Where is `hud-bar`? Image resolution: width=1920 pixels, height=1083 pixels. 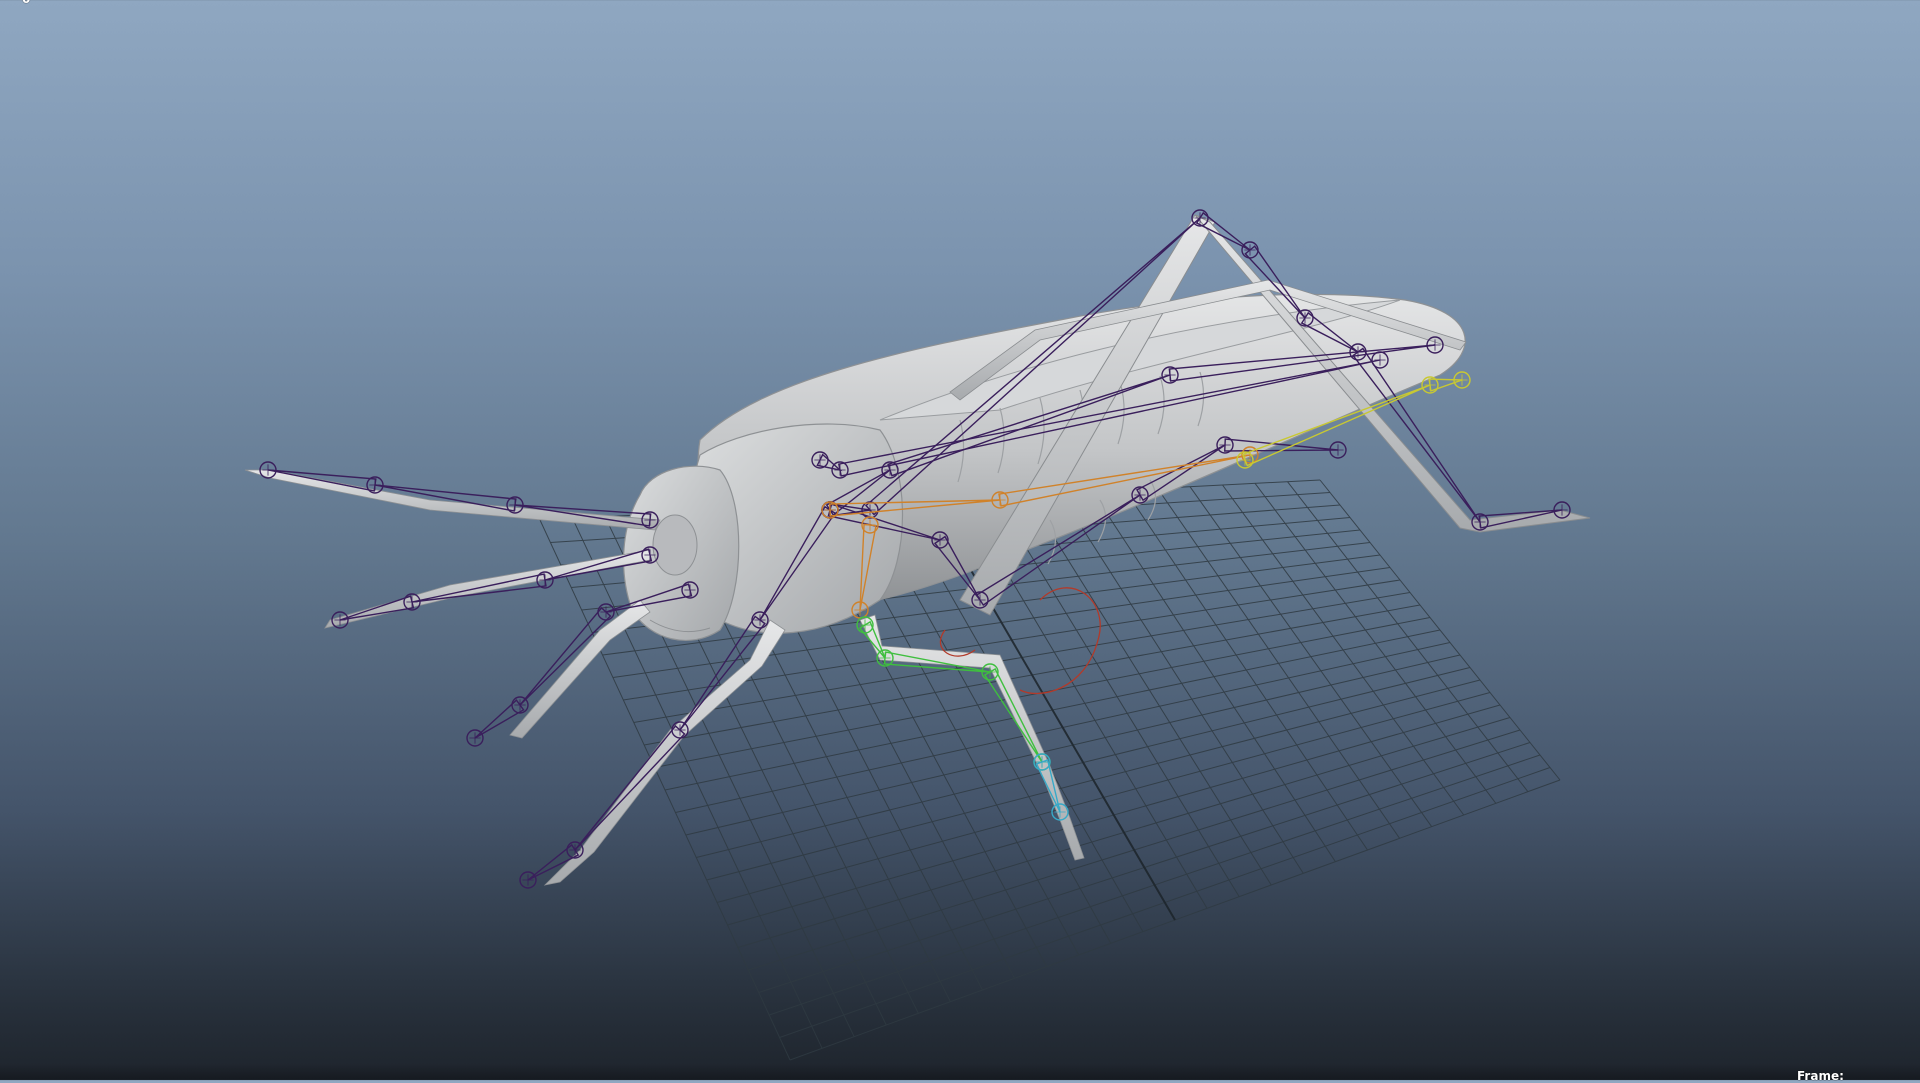 hud-bar is located at coordinates (960, 1072).